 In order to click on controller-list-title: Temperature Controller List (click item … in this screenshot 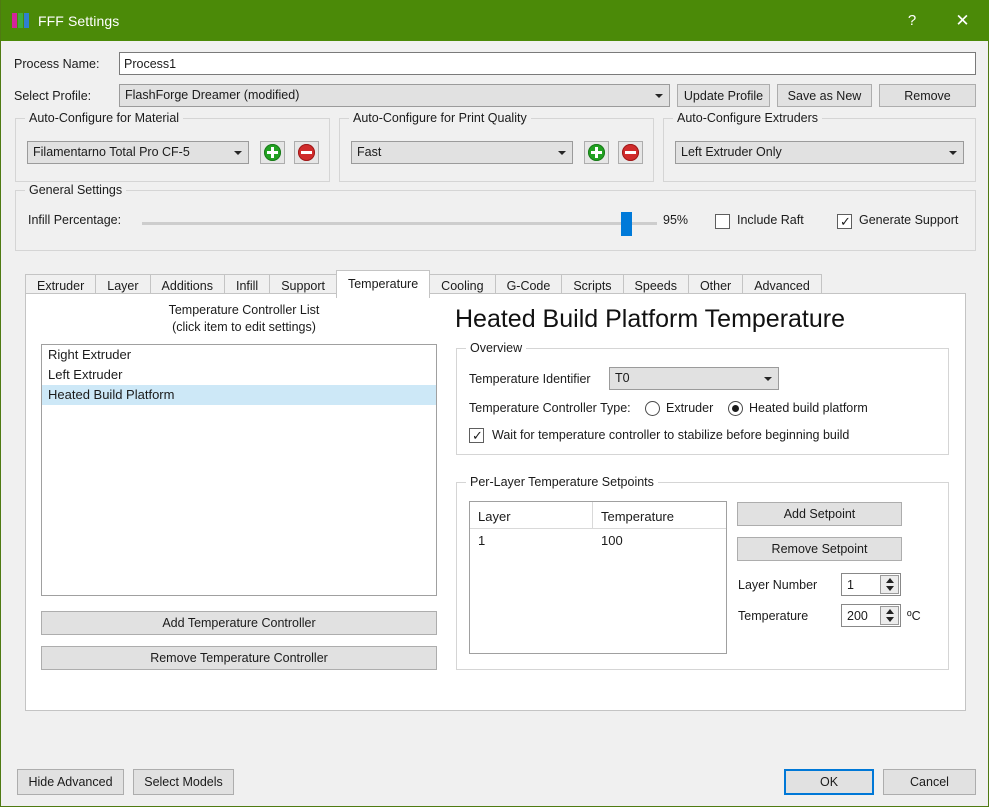, I will do `click(244, 319)`.